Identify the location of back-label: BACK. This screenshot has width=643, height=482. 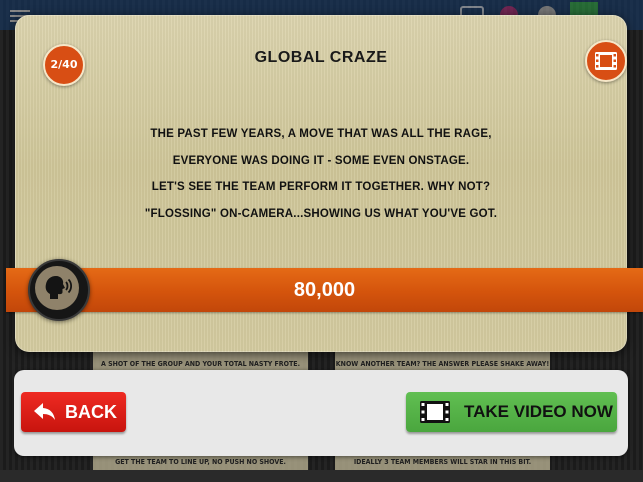
(91, 412).